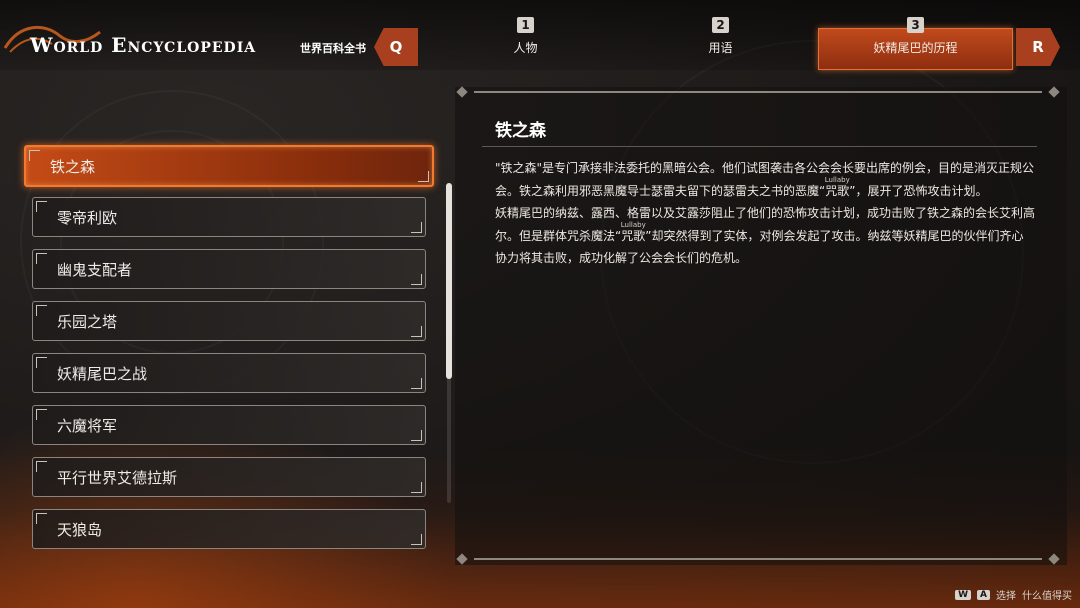 This screenshot has width=1080, height=608. I want to click on category-tabs: 1 人物 2 用语 3 妖精尾巴的历程, so click(721, 42).